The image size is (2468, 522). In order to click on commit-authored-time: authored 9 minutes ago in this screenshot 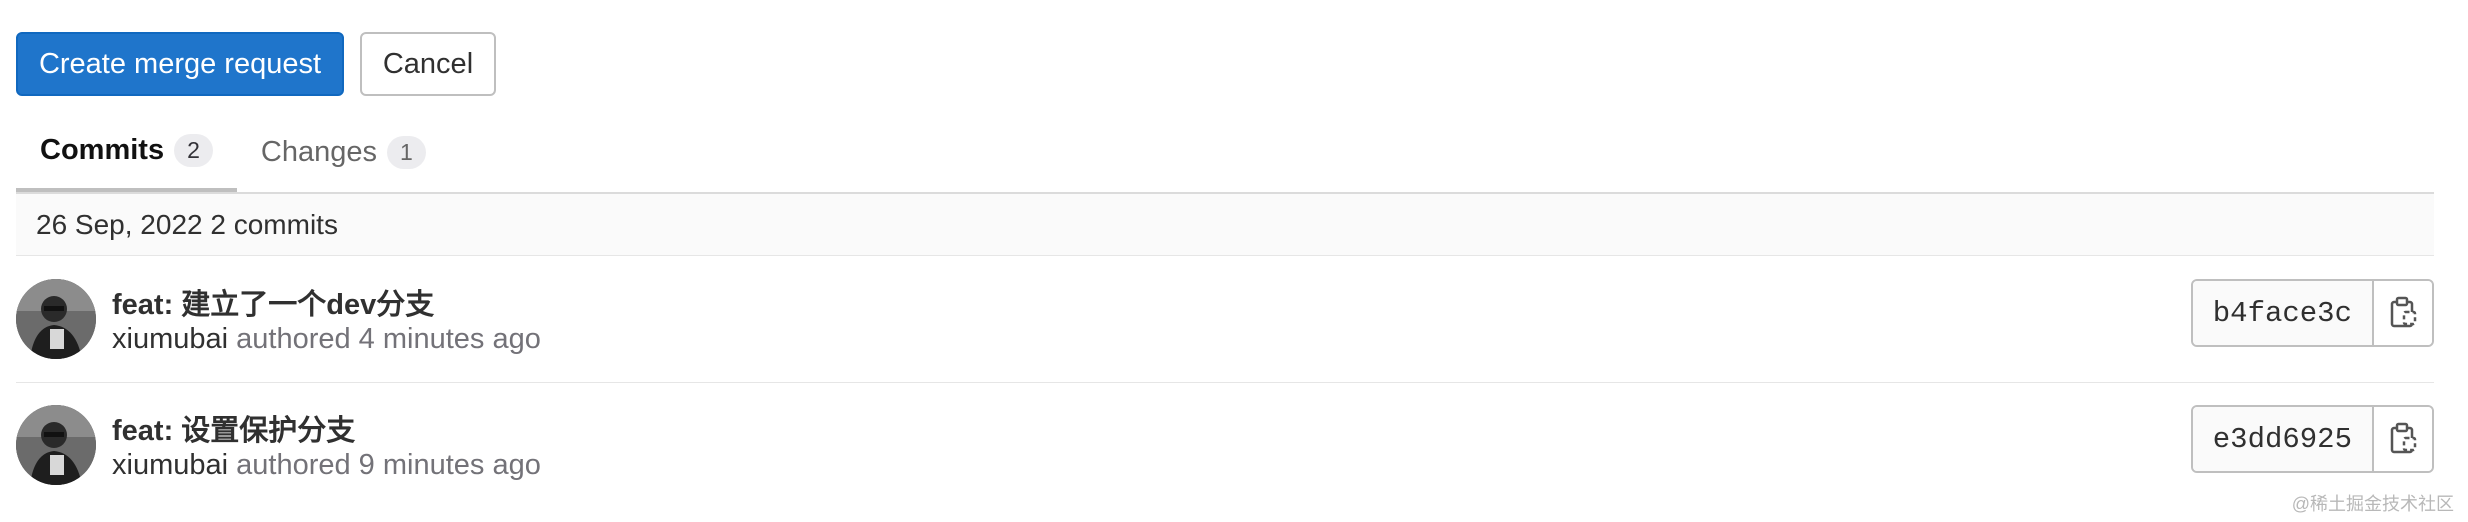, I will do `click(388, 465)`.